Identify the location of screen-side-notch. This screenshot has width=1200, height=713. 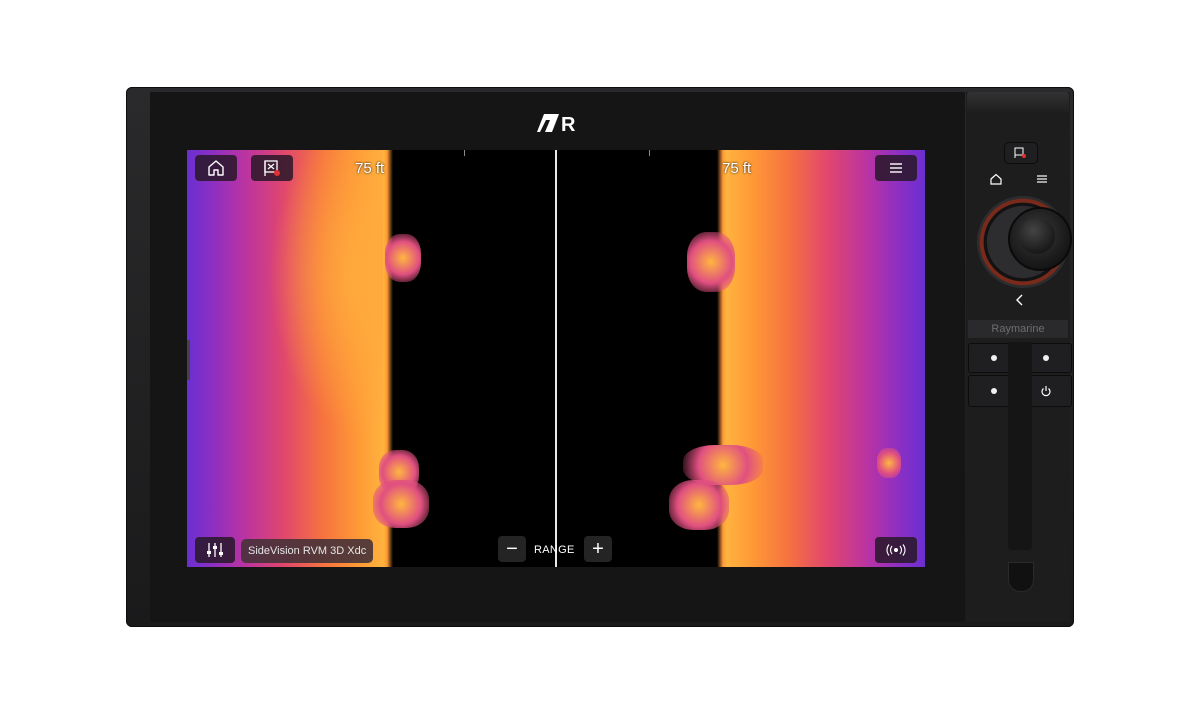
(188, 360).